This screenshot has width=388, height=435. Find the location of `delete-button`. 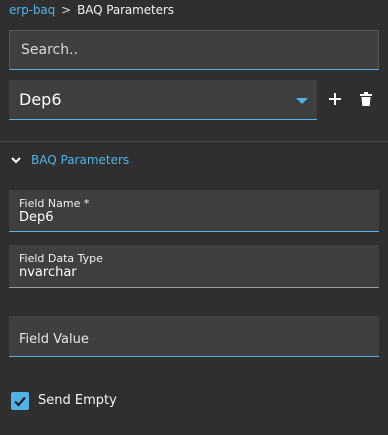

delete-button is located at coordinates (366, 99).